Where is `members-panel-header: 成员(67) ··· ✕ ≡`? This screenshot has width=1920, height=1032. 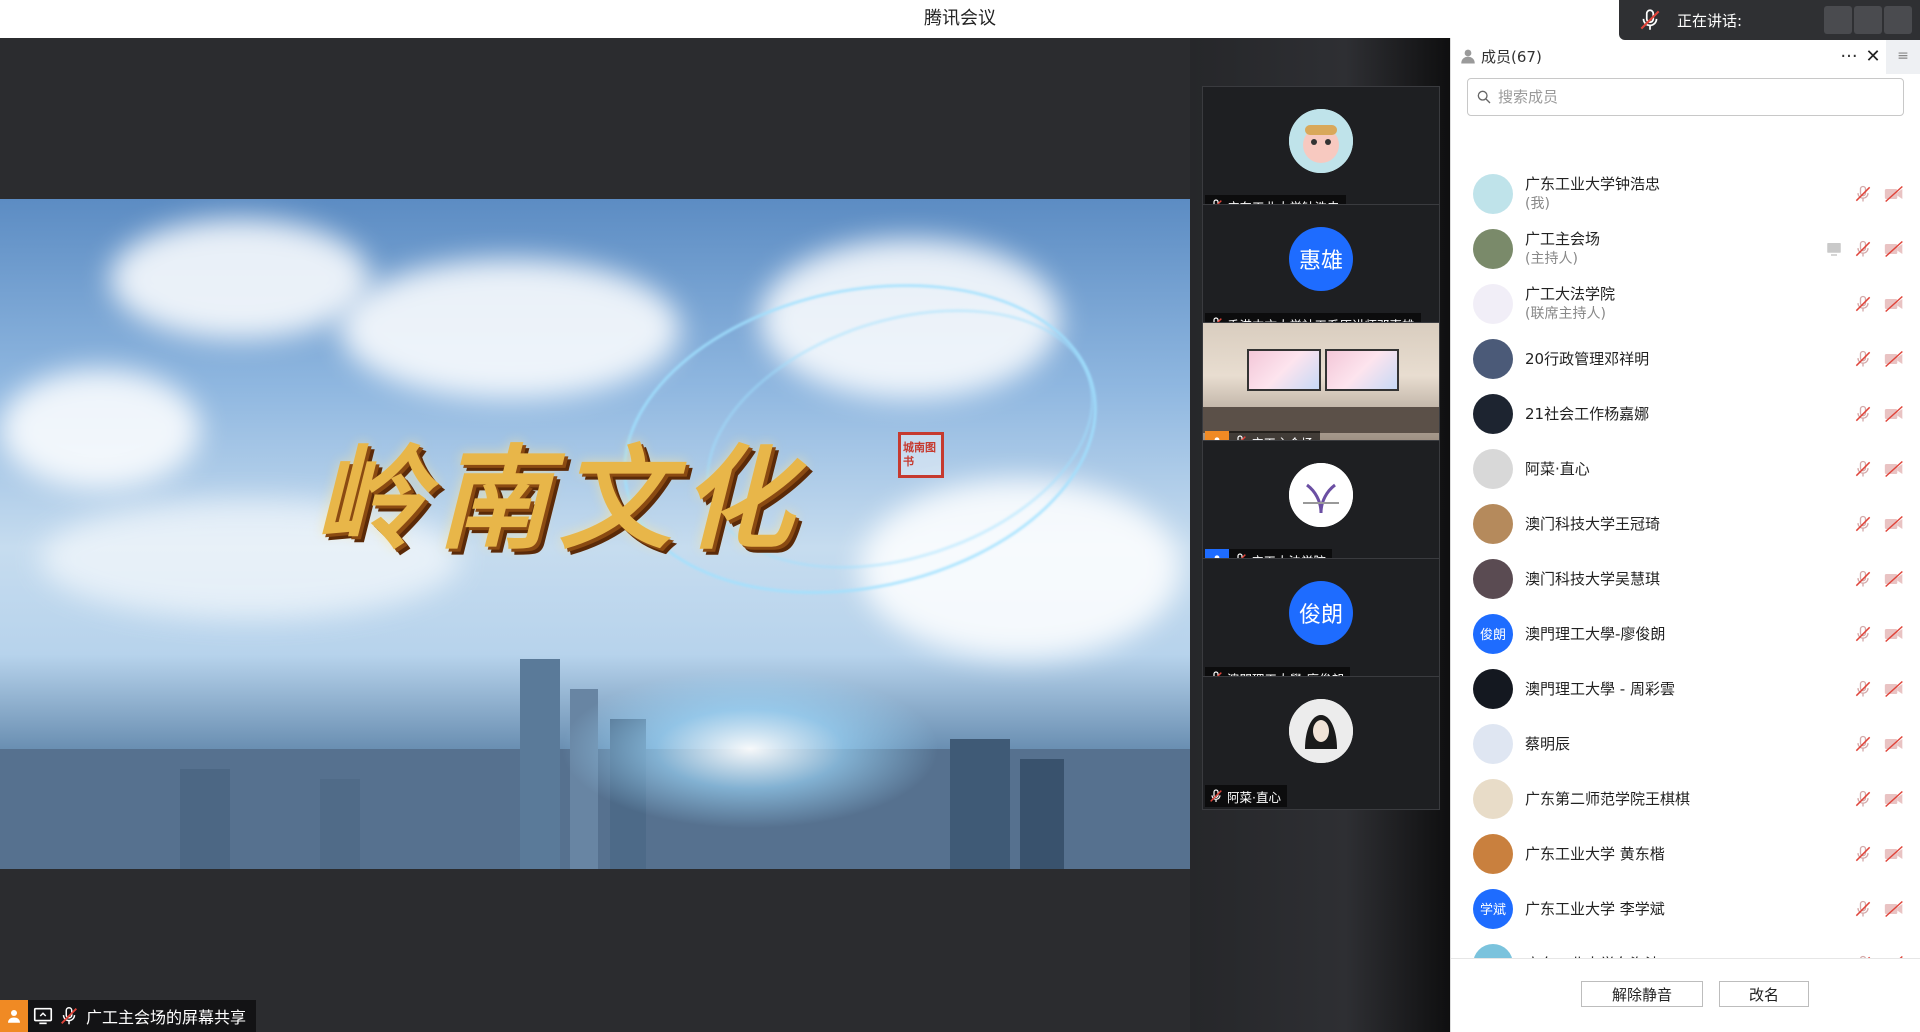 members-panel-header: 成员(67) ··· ✕ ≡ is located at coordinates (1685, 56).